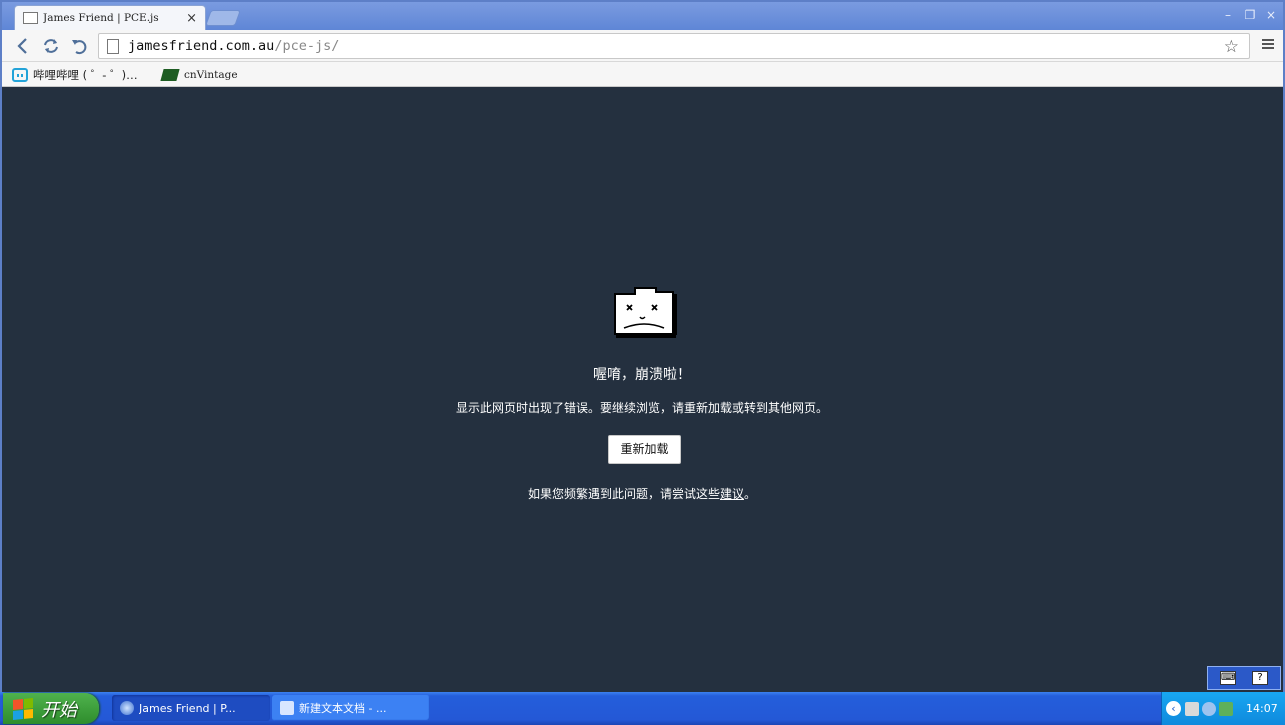  What do you see at coordinates (1231, 47) in the screenshot?
I see `bookmark-star-icon: ☆` at bounding box center [1231, 47].